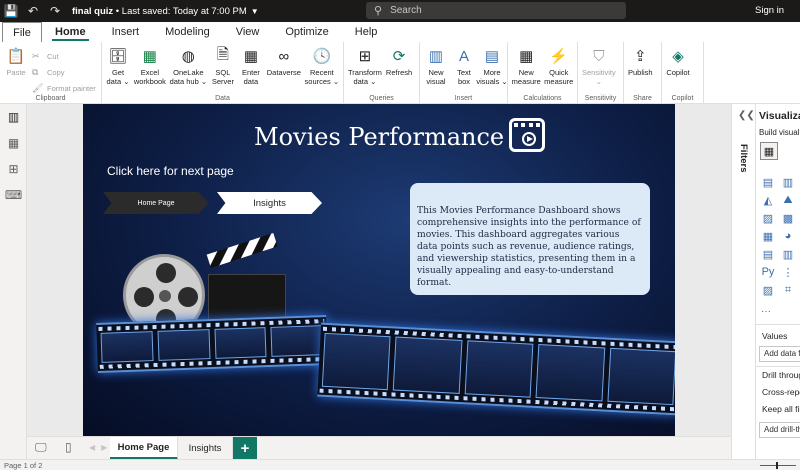 The image size is (800, 470). I want to click on add-page-button: +, so click(245, 448).